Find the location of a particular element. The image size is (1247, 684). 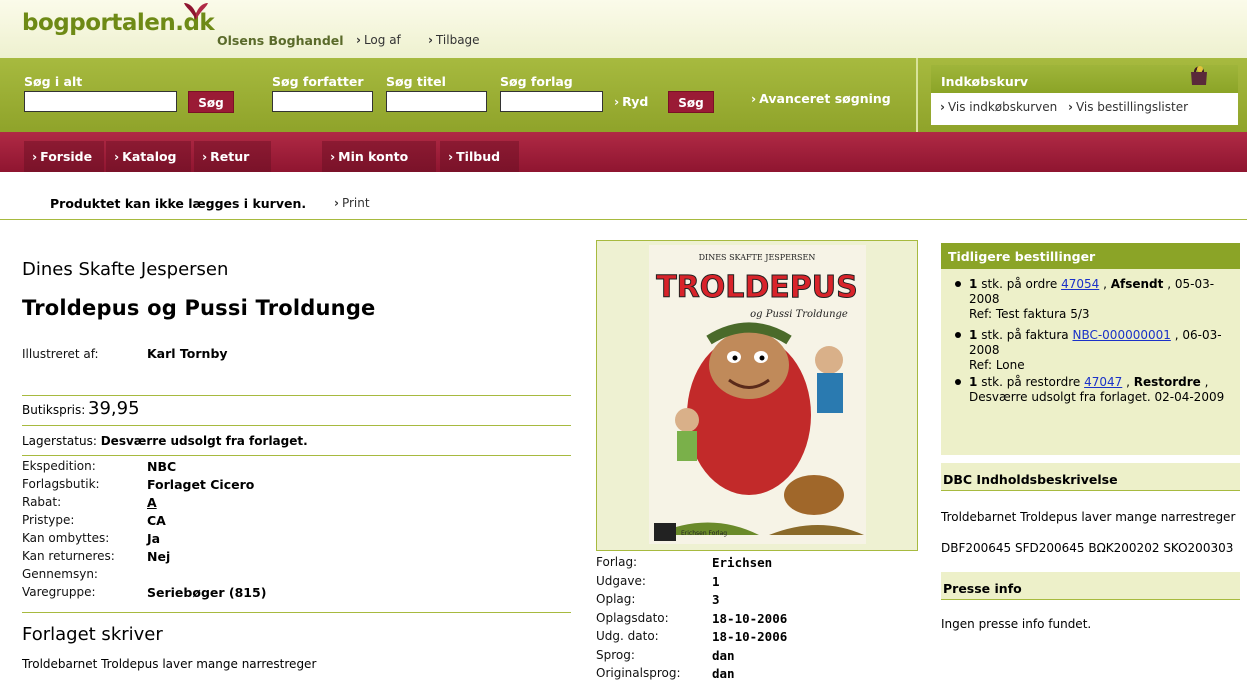

detail-value: Forlaget Cicero is located at coordinates (201, 484).